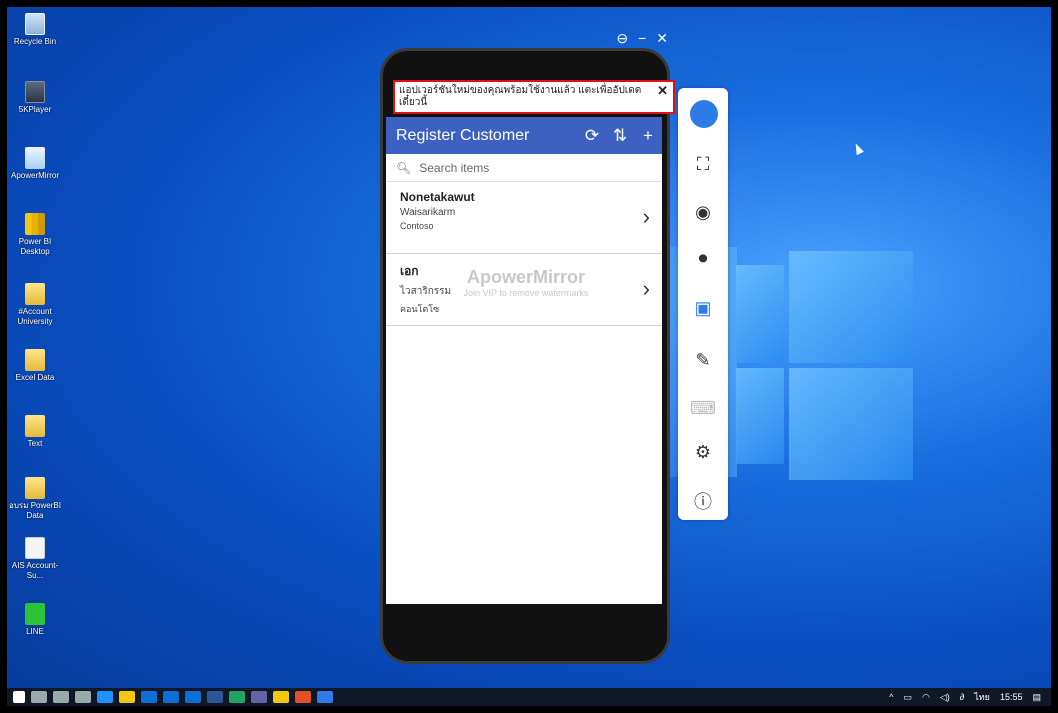  I want to click on desktop-icon-label: Power BI Desktop, so click(35, 246).